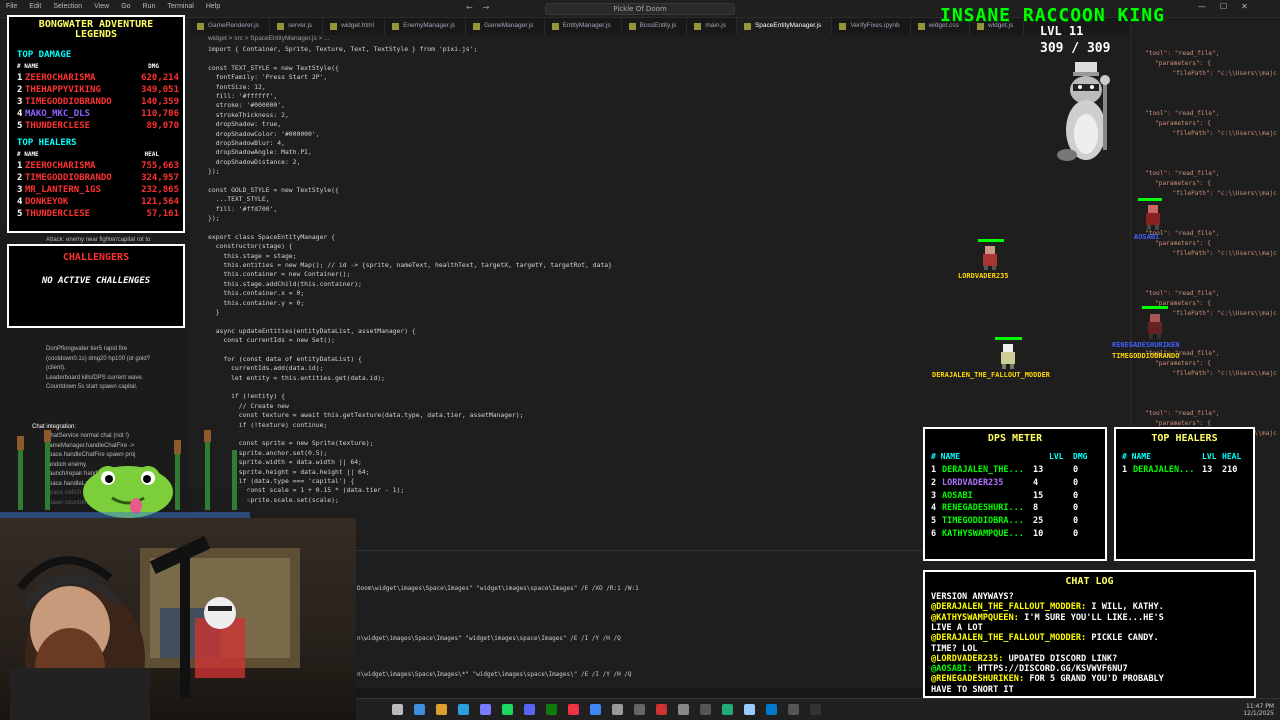 The height and width of the screenshot is (720, 1280). What do you see at coordinates (712, 26) in the screenshot?
I see `tab-main-js: main.js` at bounding box center [712, 26].